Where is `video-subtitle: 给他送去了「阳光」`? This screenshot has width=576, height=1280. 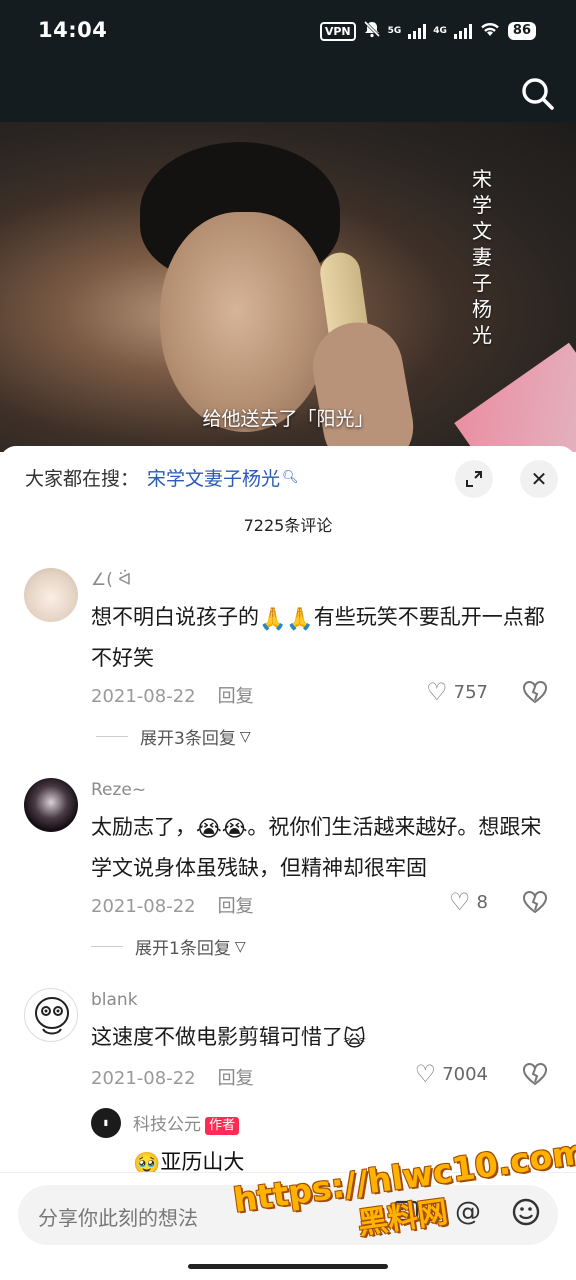
video-subtitle: 给他送去了「阳光」 is located at coordinates (288, 419).